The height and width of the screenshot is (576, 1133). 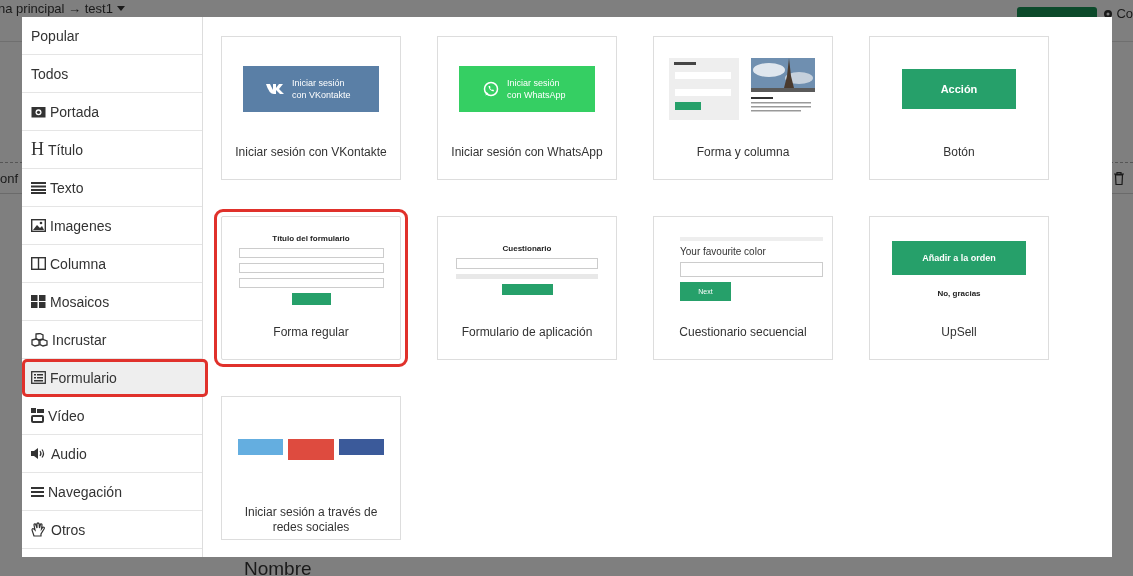 I want to click on template-label: Cuestionario secuencial, so click(x=743, y=332).